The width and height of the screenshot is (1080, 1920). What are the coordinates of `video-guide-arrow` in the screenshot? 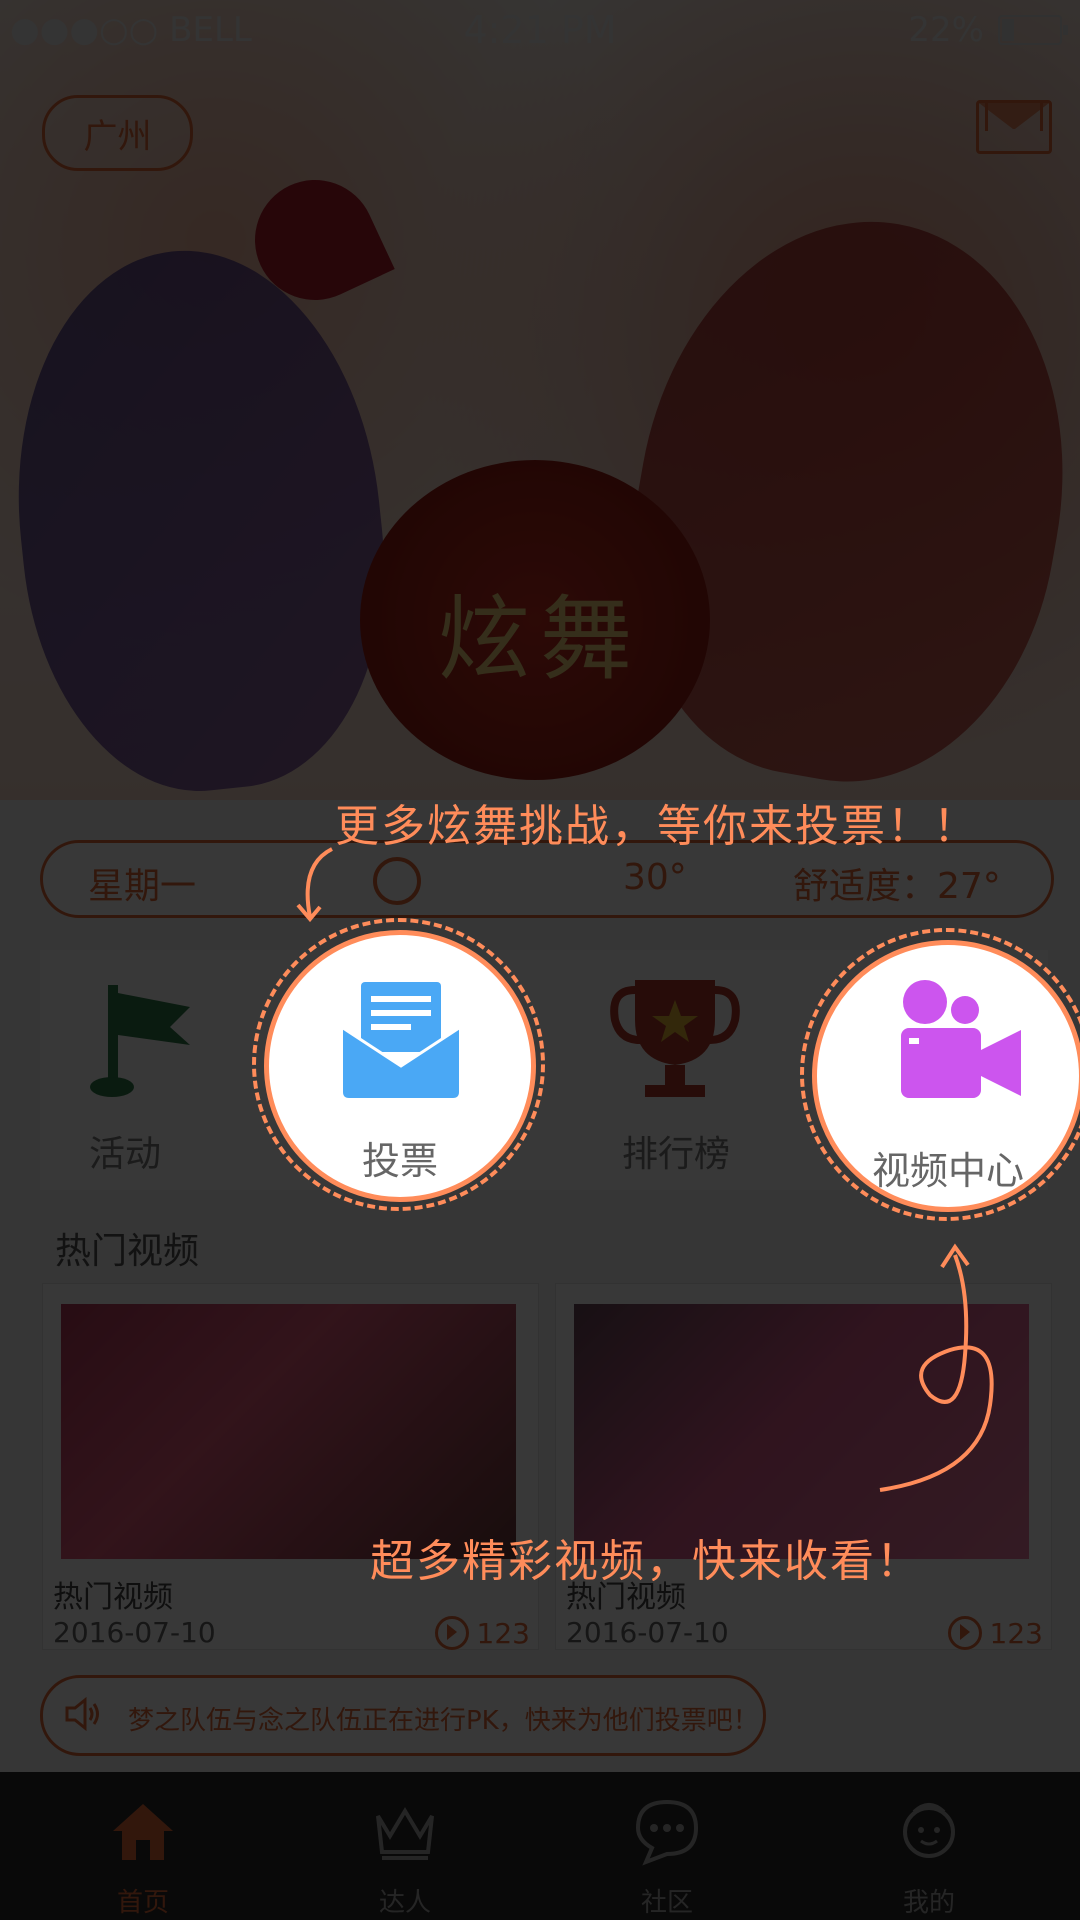 It's located at (936, 1367).